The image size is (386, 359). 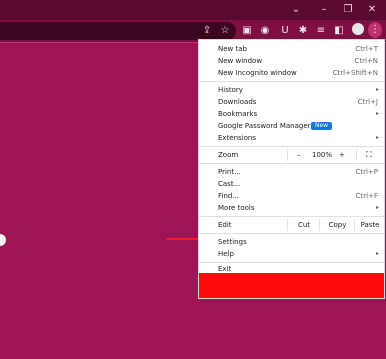 What do you see at coordinates (291, 138) in the screenshot?
I see `menu-item-extensions: Extensions ▸` at bounding box center [291, 138].